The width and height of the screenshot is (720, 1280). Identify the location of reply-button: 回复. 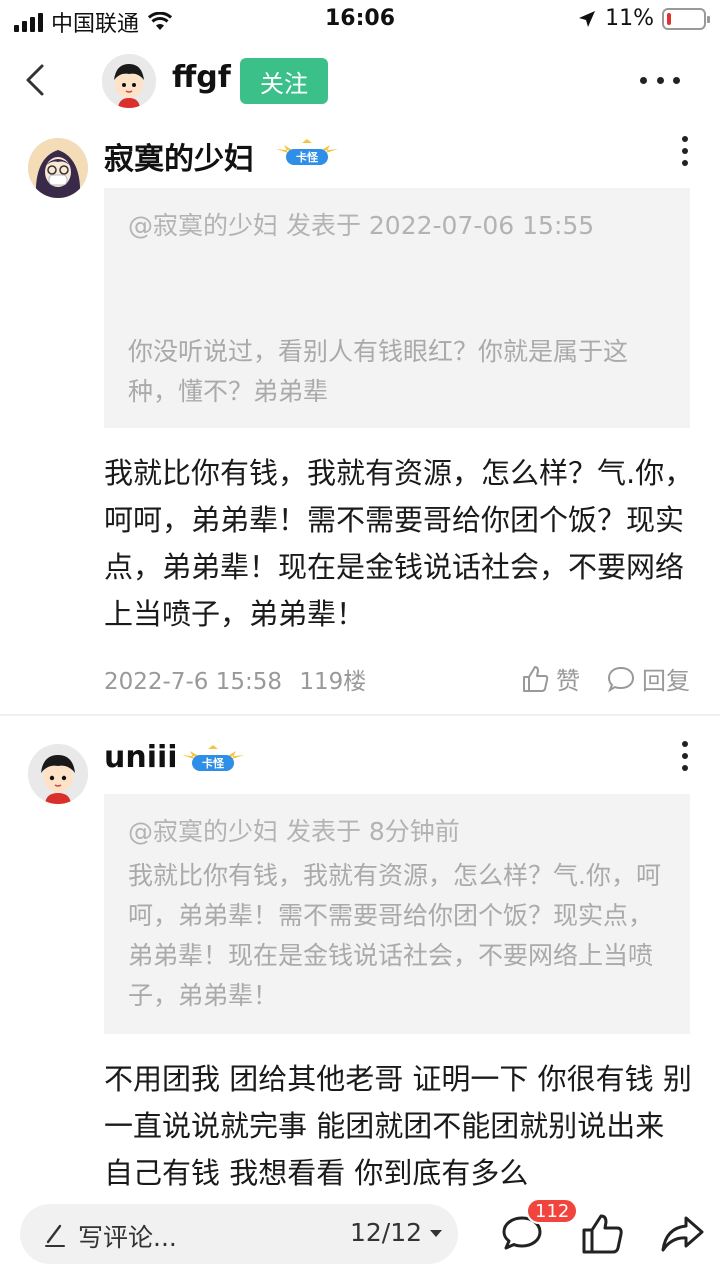
(648, 678).